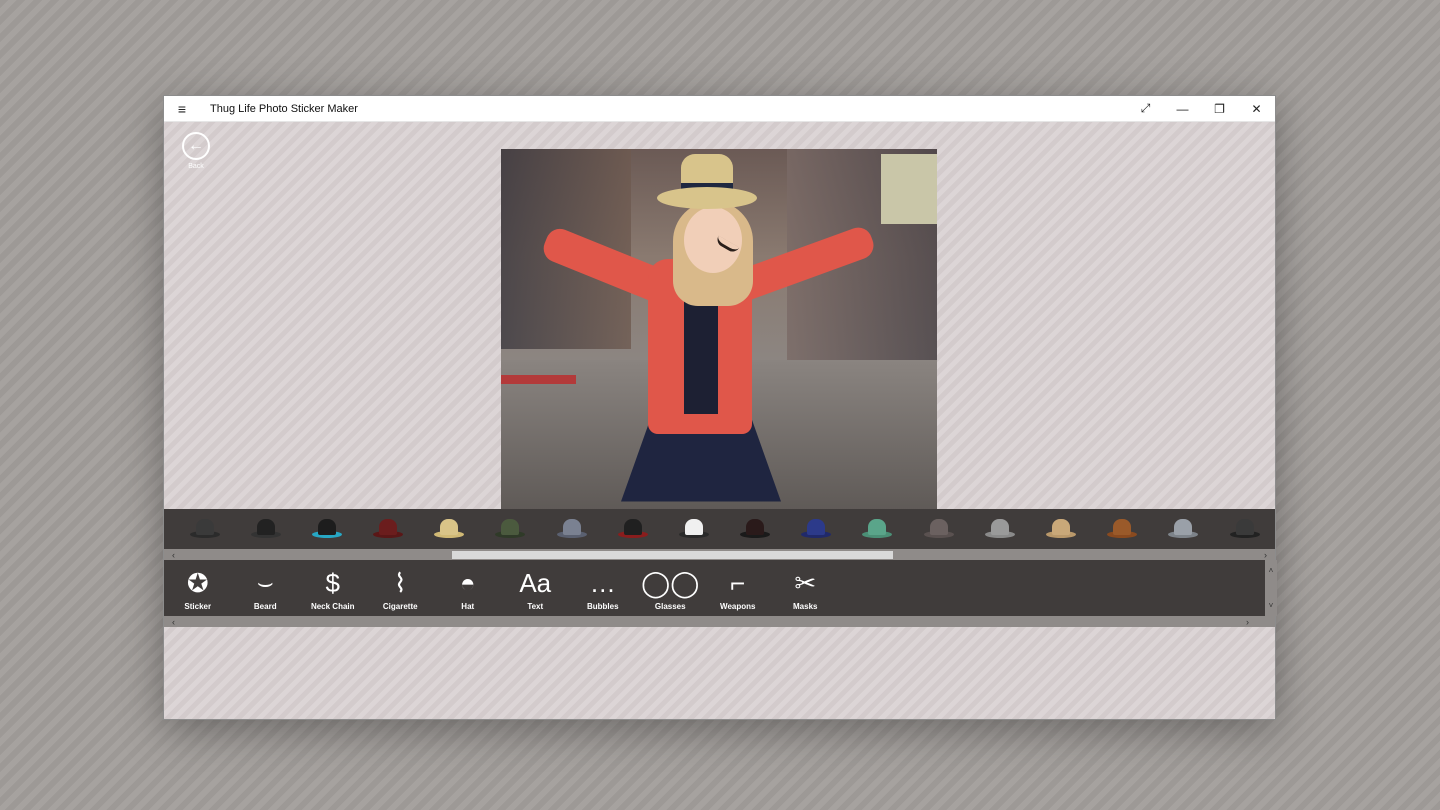  I want to click on tool-glasses-button: ◯◯ Glasses, so click(671, 588).